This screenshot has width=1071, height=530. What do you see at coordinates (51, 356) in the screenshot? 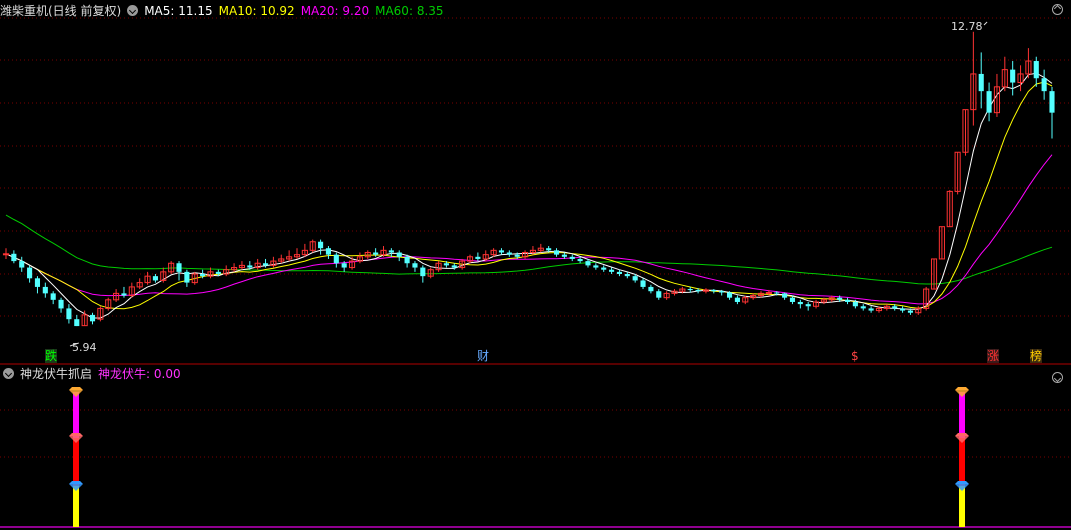
I see `marker-fall: 跌` at bounding box center [51, 356].